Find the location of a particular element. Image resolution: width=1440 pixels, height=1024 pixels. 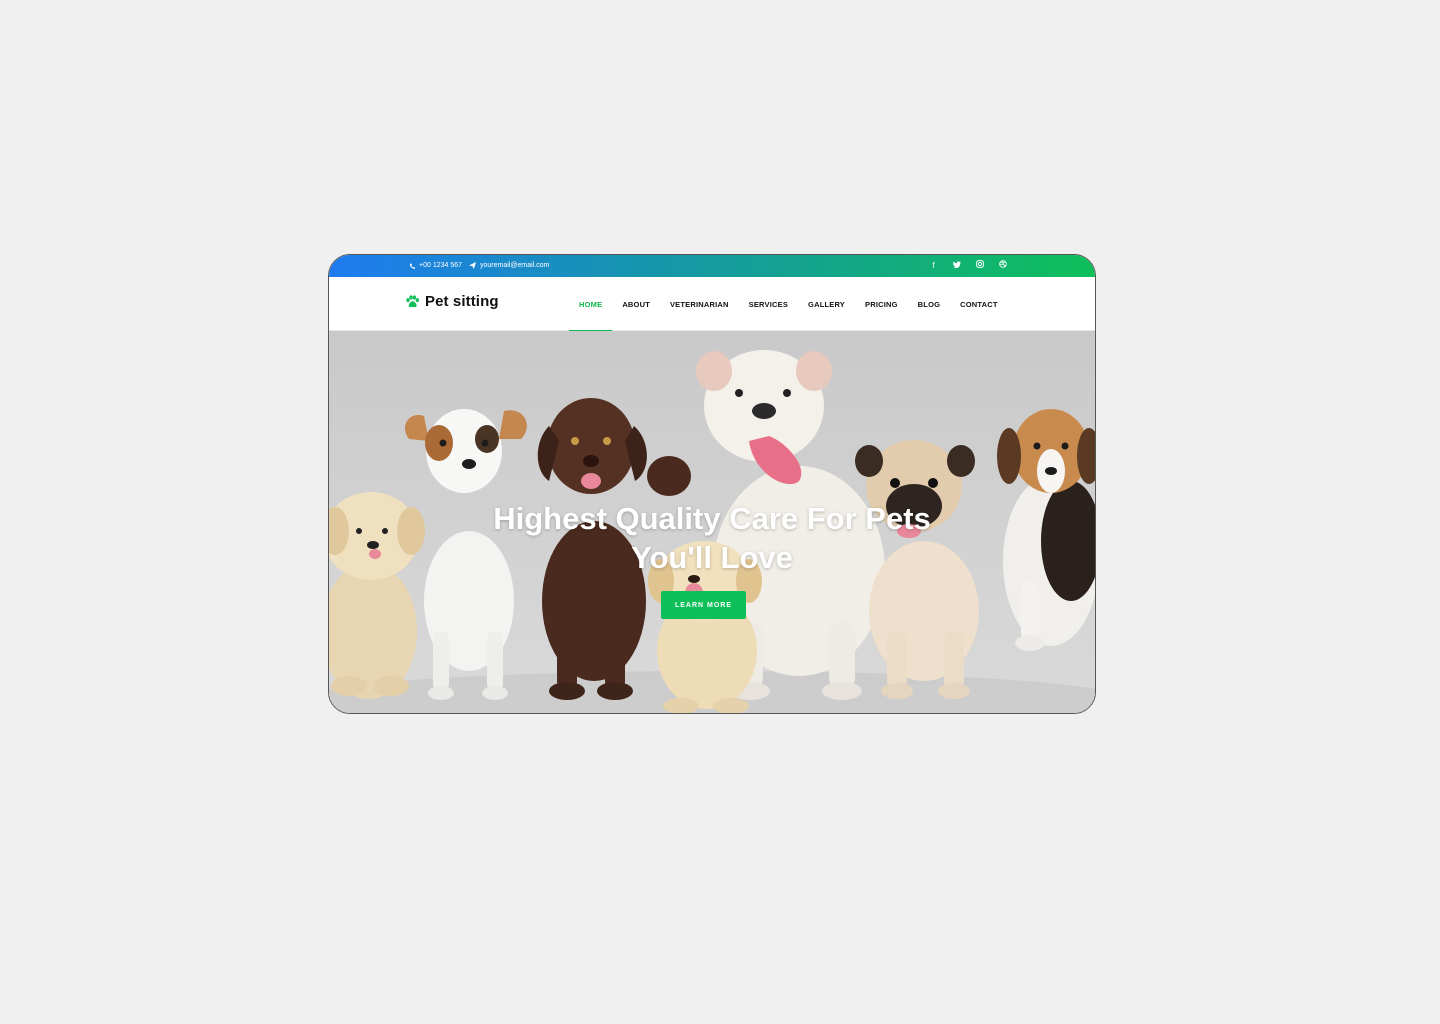

contact-info: +00 1234 567 youremail@email.com is located at coordinates (479, 265).